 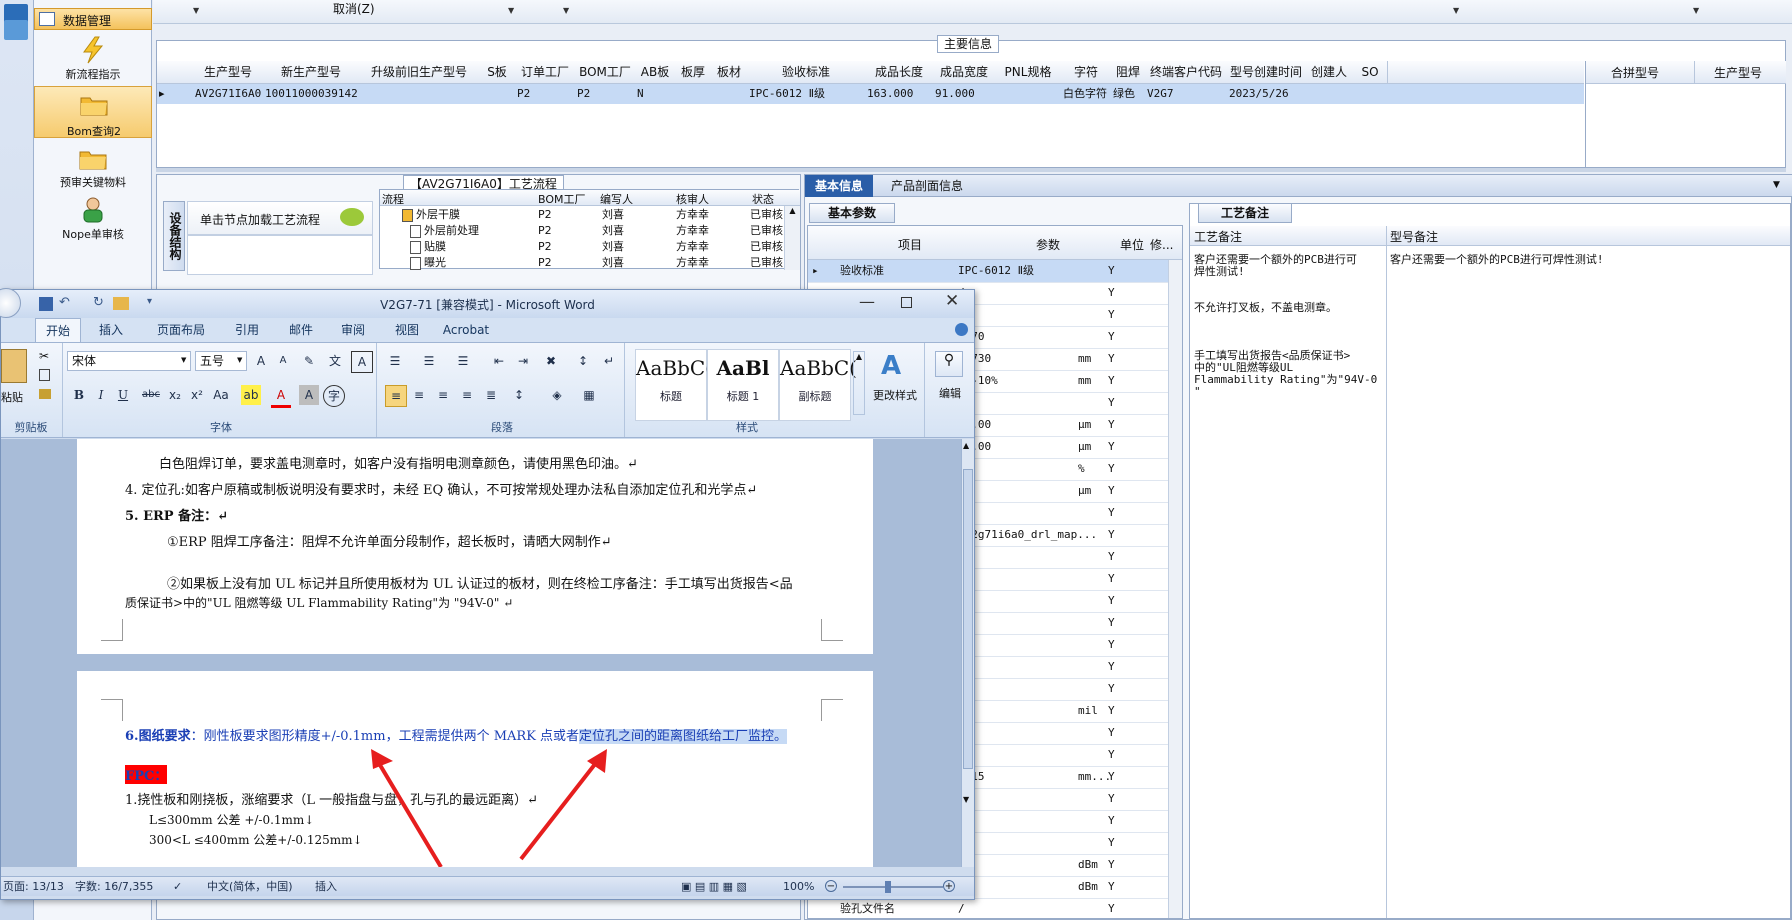 I want to click on column-header: 终端客户代码, so click(x=1186, y=72).